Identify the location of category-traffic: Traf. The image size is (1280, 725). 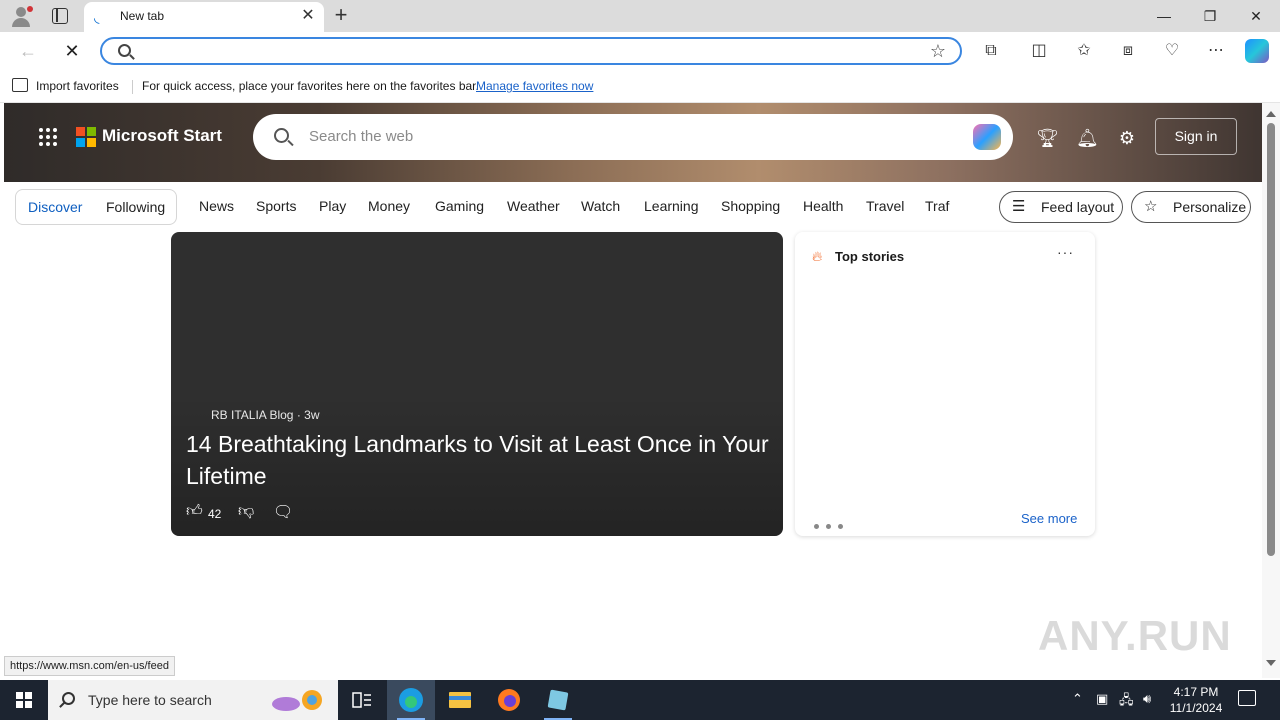
(937, 206).